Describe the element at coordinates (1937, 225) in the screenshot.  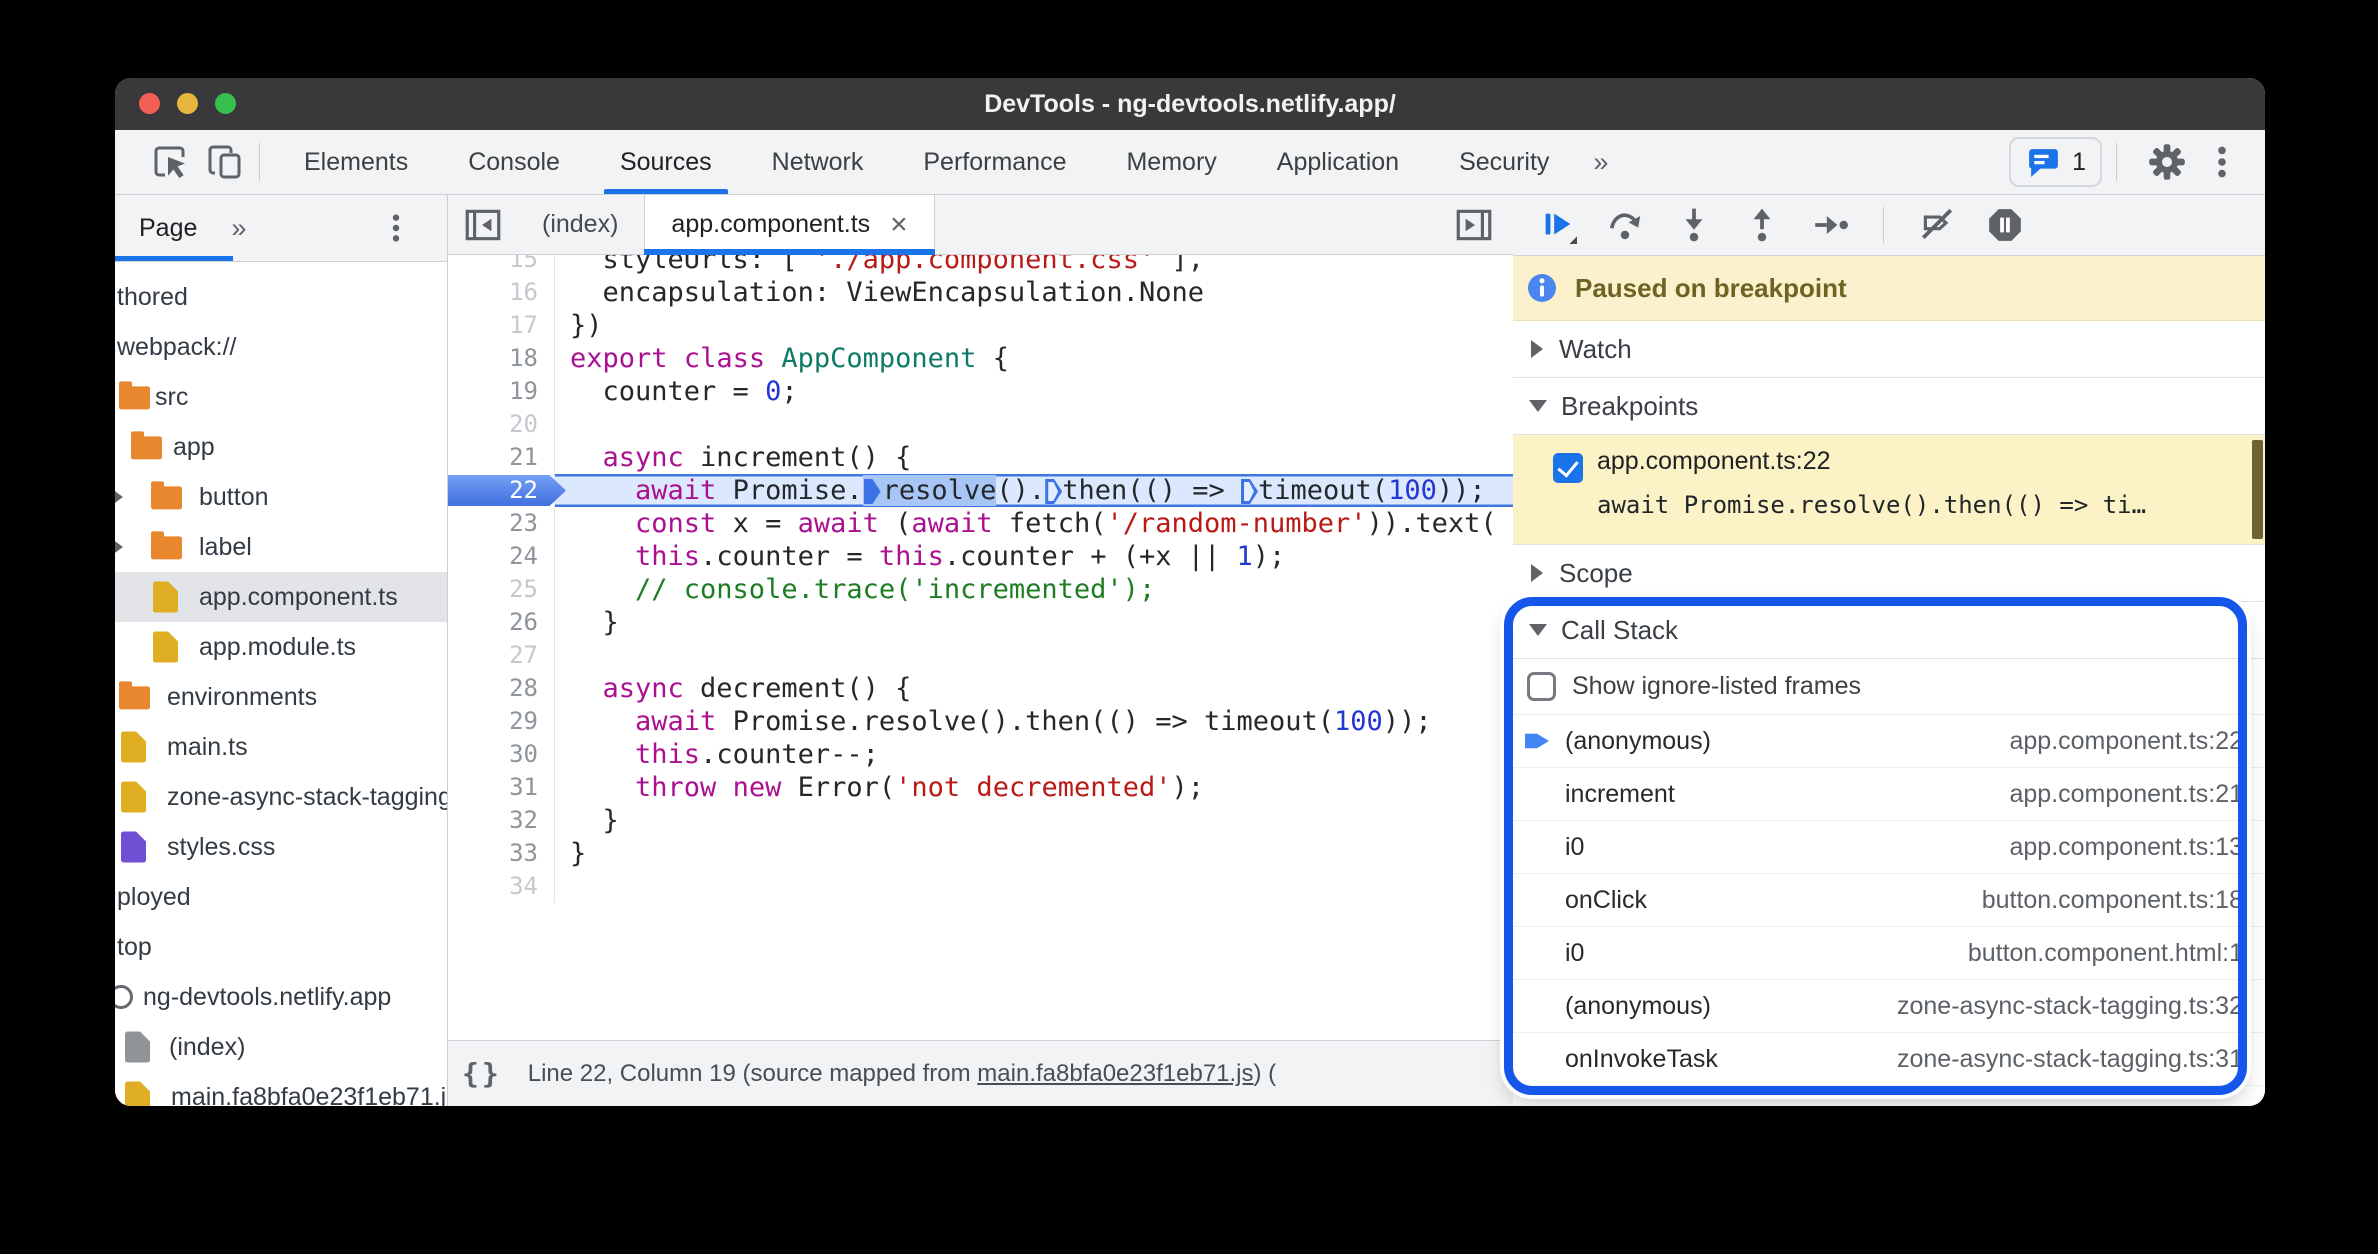
I see `deactivate-breakpoints-icon` at that location.